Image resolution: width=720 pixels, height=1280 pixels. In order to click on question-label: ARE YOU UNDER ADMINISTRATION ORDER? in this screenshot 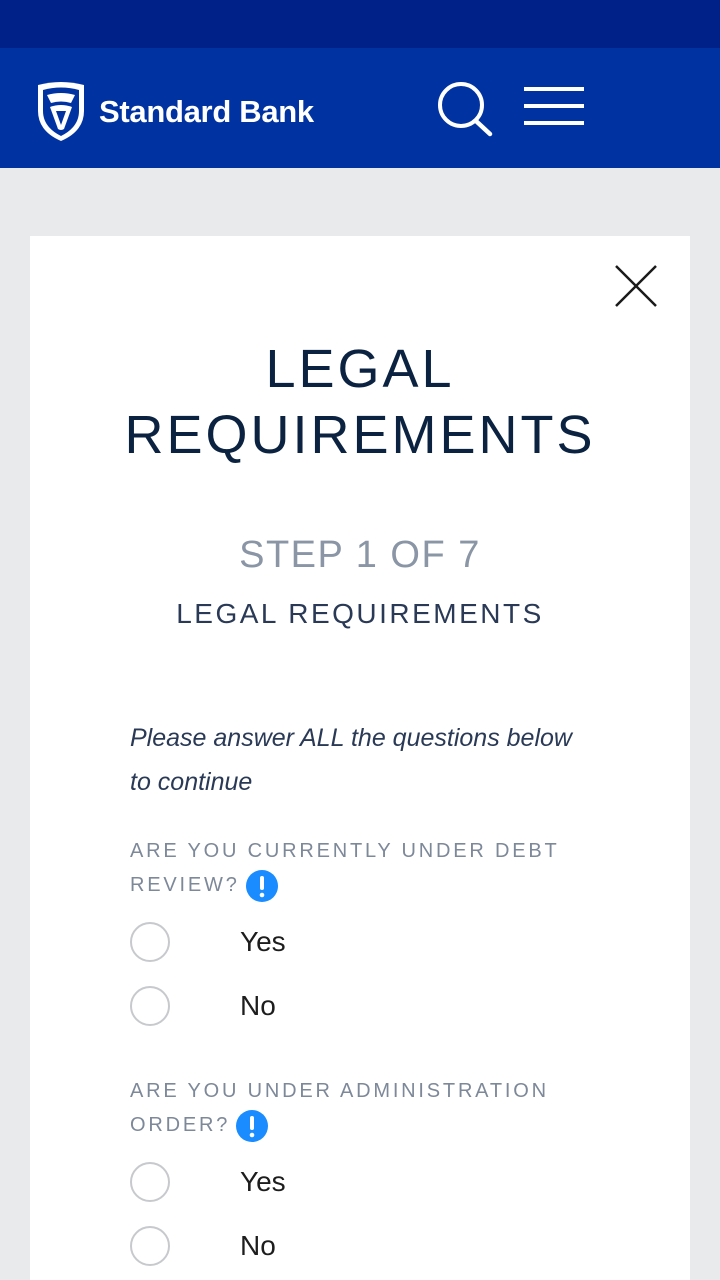, I will do `click(339, 1108)`.